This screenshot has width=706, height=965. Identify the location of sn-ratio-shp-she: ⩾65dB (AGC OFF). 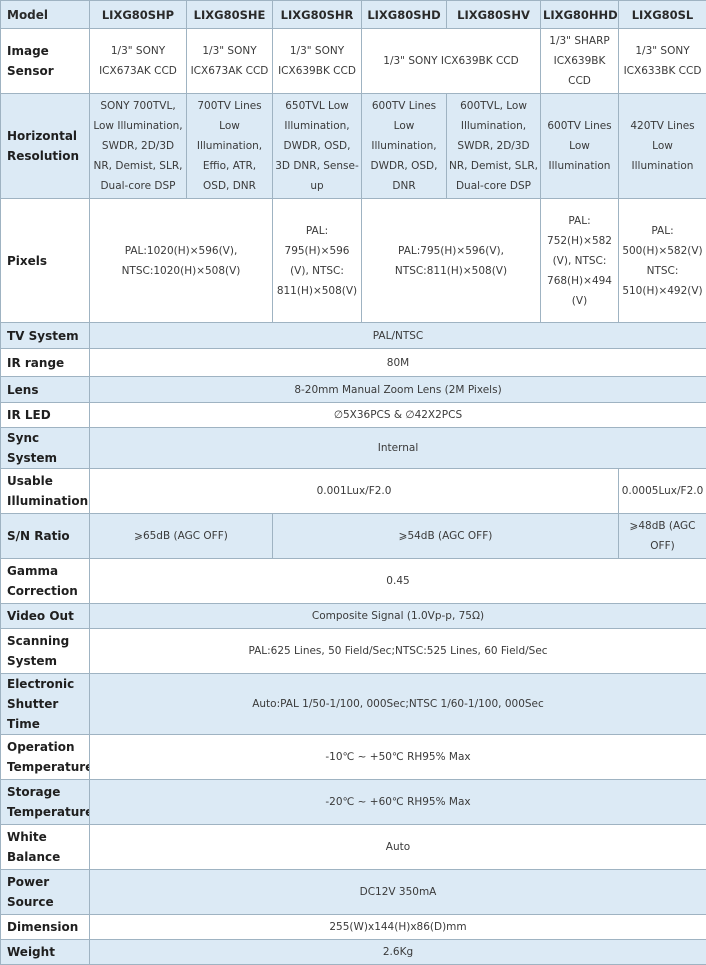
(181, 536).